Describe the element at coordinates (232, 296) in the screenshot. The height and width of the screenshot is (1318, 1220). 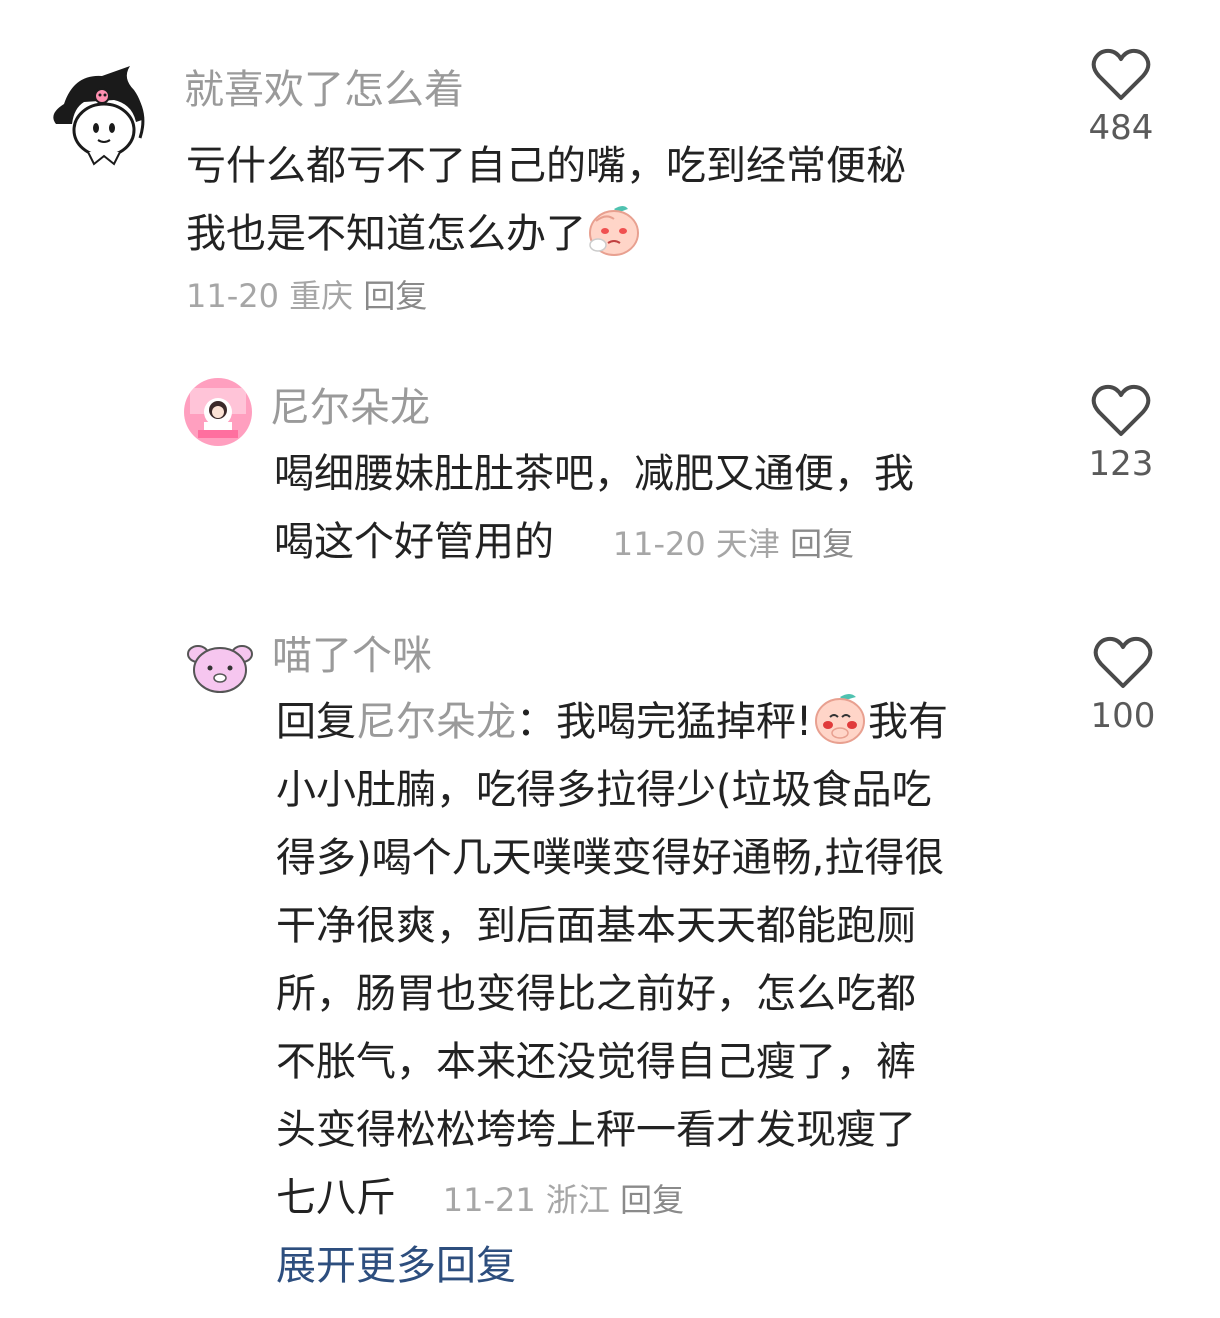
I see `comment-date: 11-20` at that location.